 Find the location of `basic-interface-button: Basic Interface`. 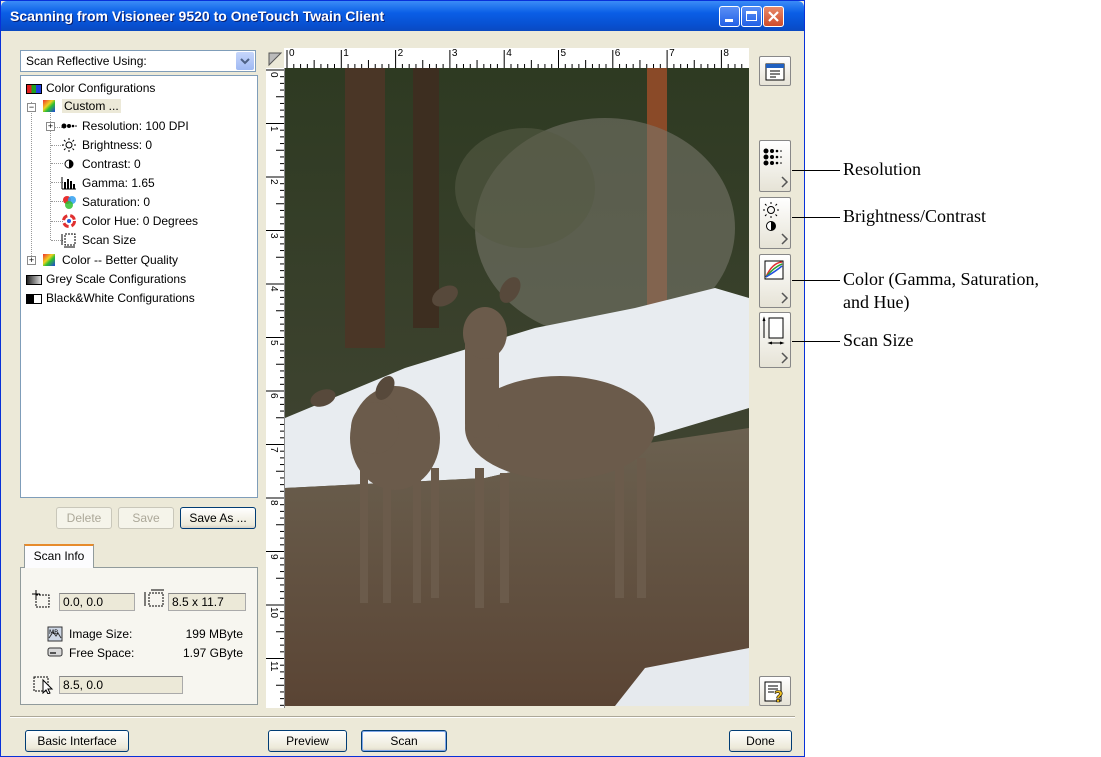

basic-interface-button: Basic Interface is located at coordinates (77, 741).